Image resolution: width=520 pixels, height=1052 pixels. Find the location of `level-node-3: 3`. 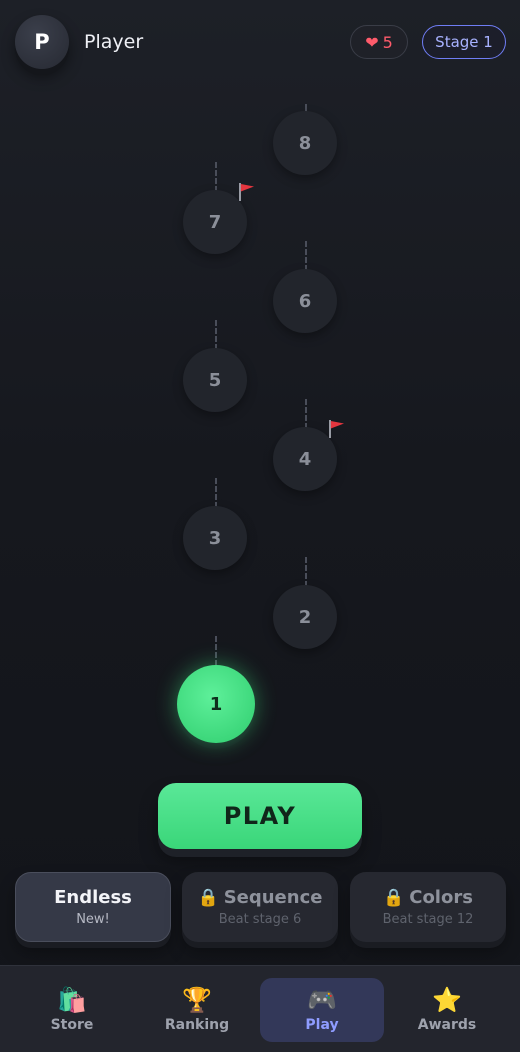

level-node-3: 3 is located at coordinates (215, 538).